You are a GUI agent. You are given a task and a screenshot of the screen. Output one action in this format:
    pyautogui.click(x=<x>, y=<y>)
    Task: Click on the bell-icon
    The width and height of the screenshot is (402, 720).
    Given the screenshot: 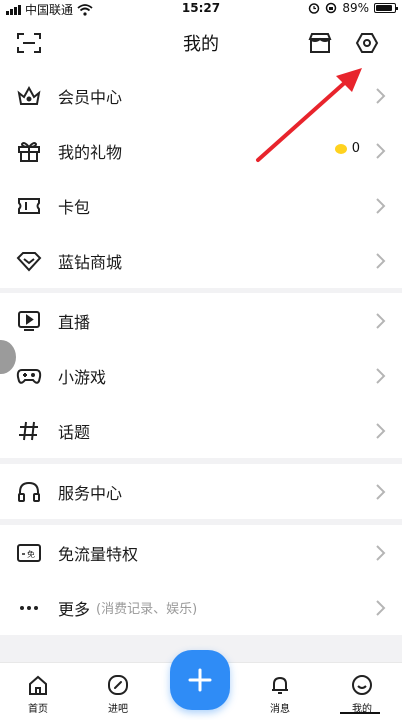 What is the action you would take?
    pyautogui.click(x=280, y=685)
    